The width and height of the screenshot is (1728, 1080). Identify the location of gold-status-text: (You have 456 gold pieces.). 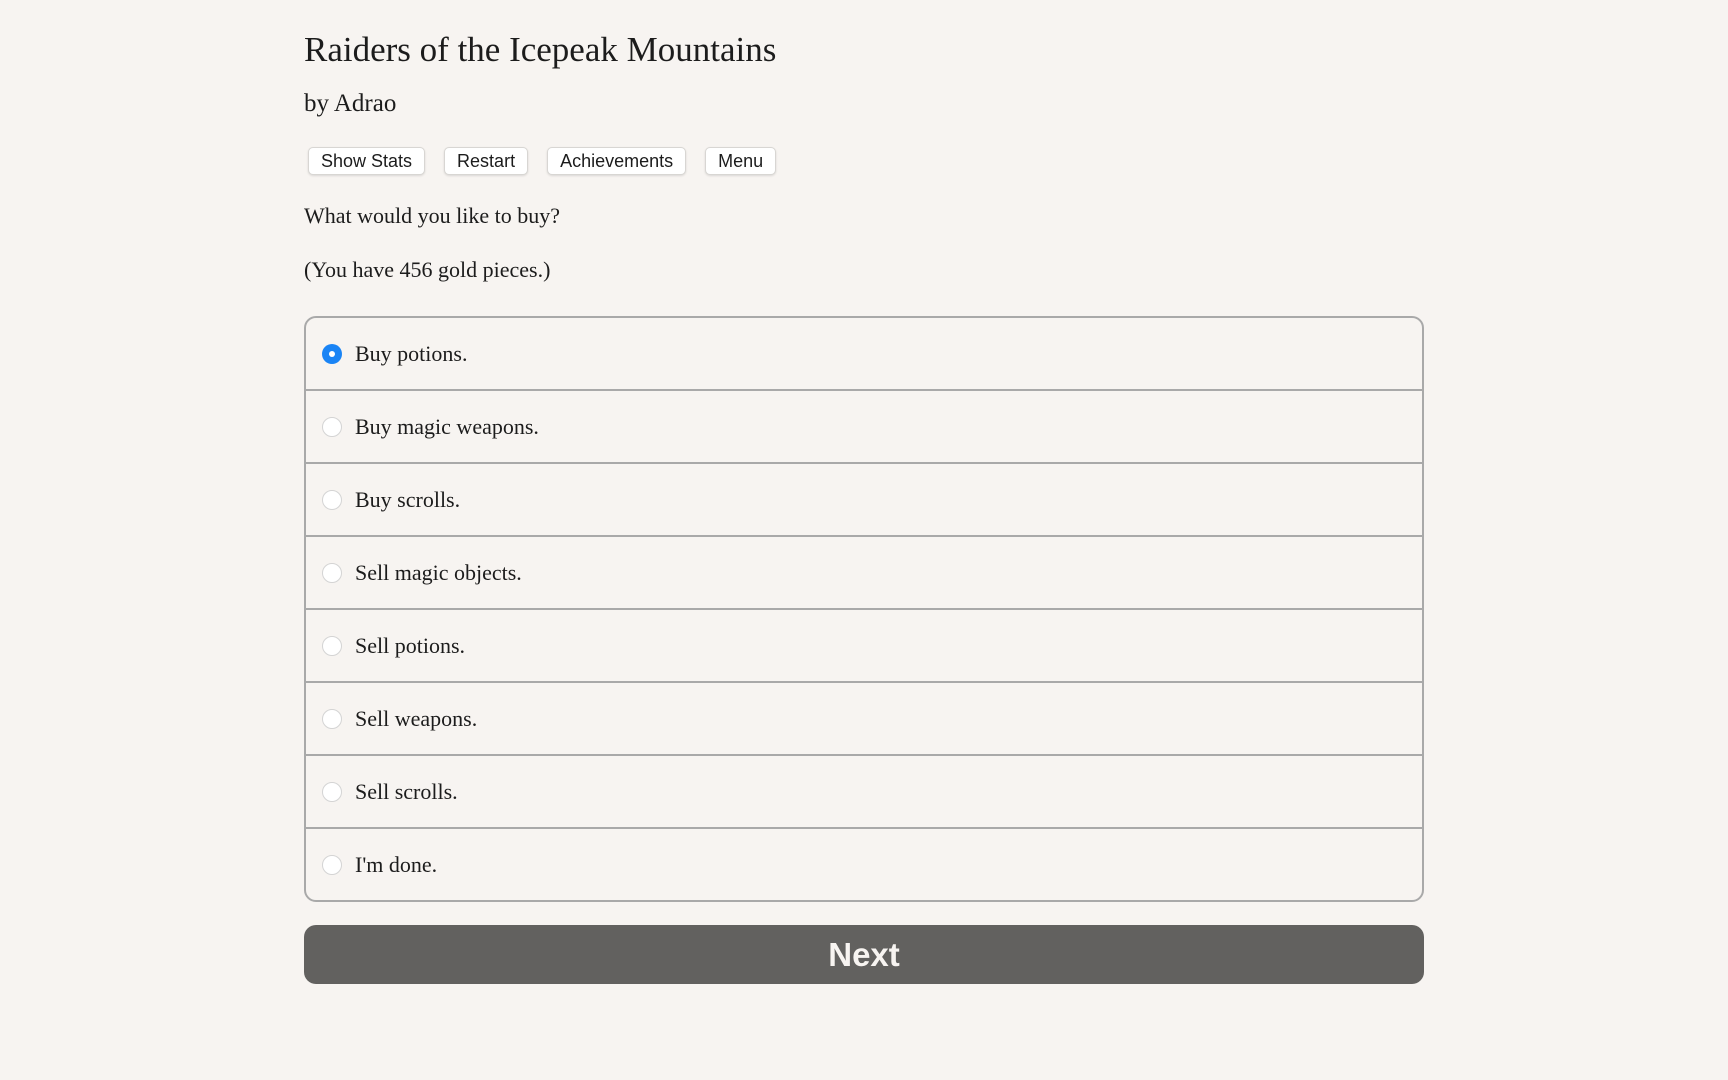
(427, 269).